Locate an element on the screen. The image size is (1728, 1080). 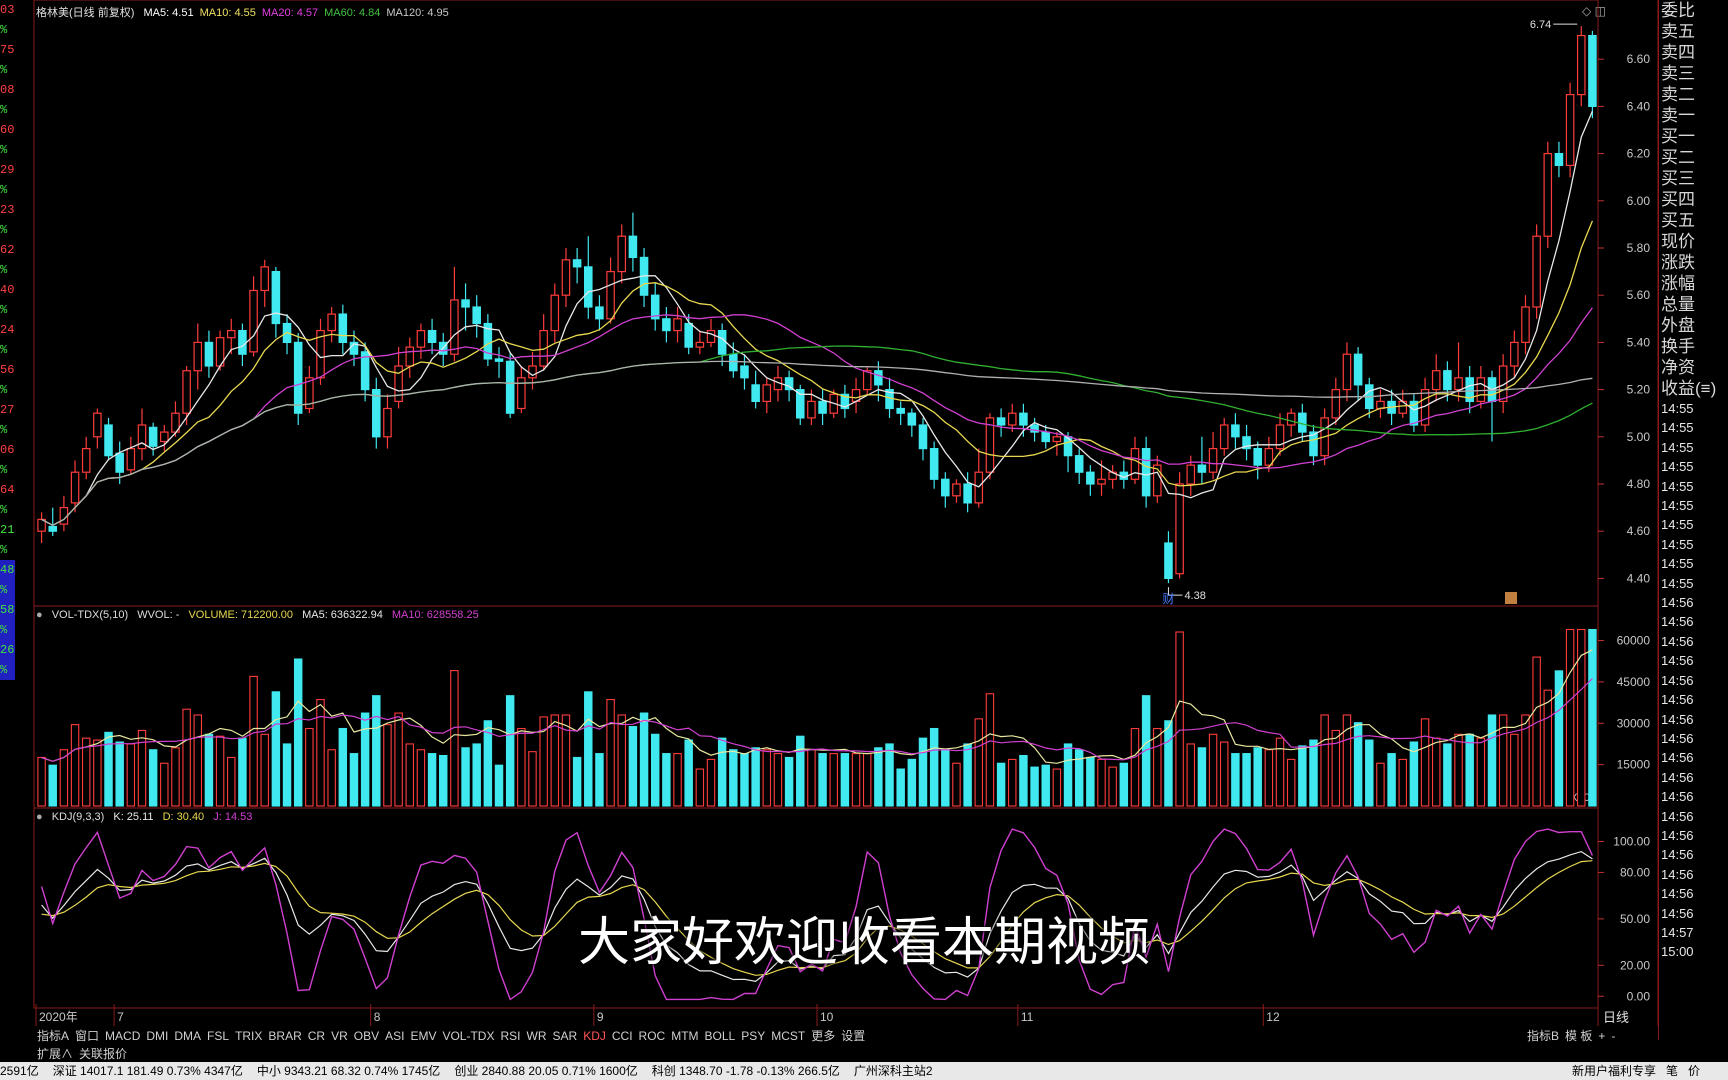
template-tab-bar: 指标B 模 板 + - is located at coordinates (1571, 1036).